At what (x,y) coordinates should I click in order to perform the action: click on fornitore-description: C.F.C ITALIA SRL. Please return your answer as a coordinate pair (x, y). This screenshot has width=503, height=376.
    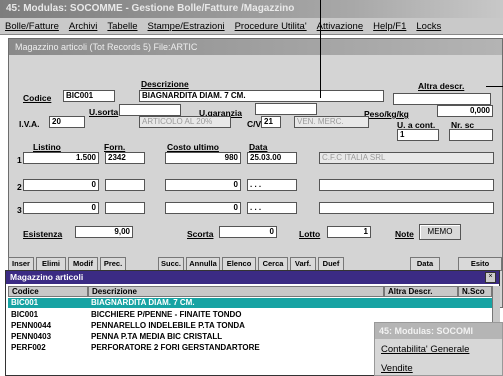
    Looking at the image, I should click on (406, 158).